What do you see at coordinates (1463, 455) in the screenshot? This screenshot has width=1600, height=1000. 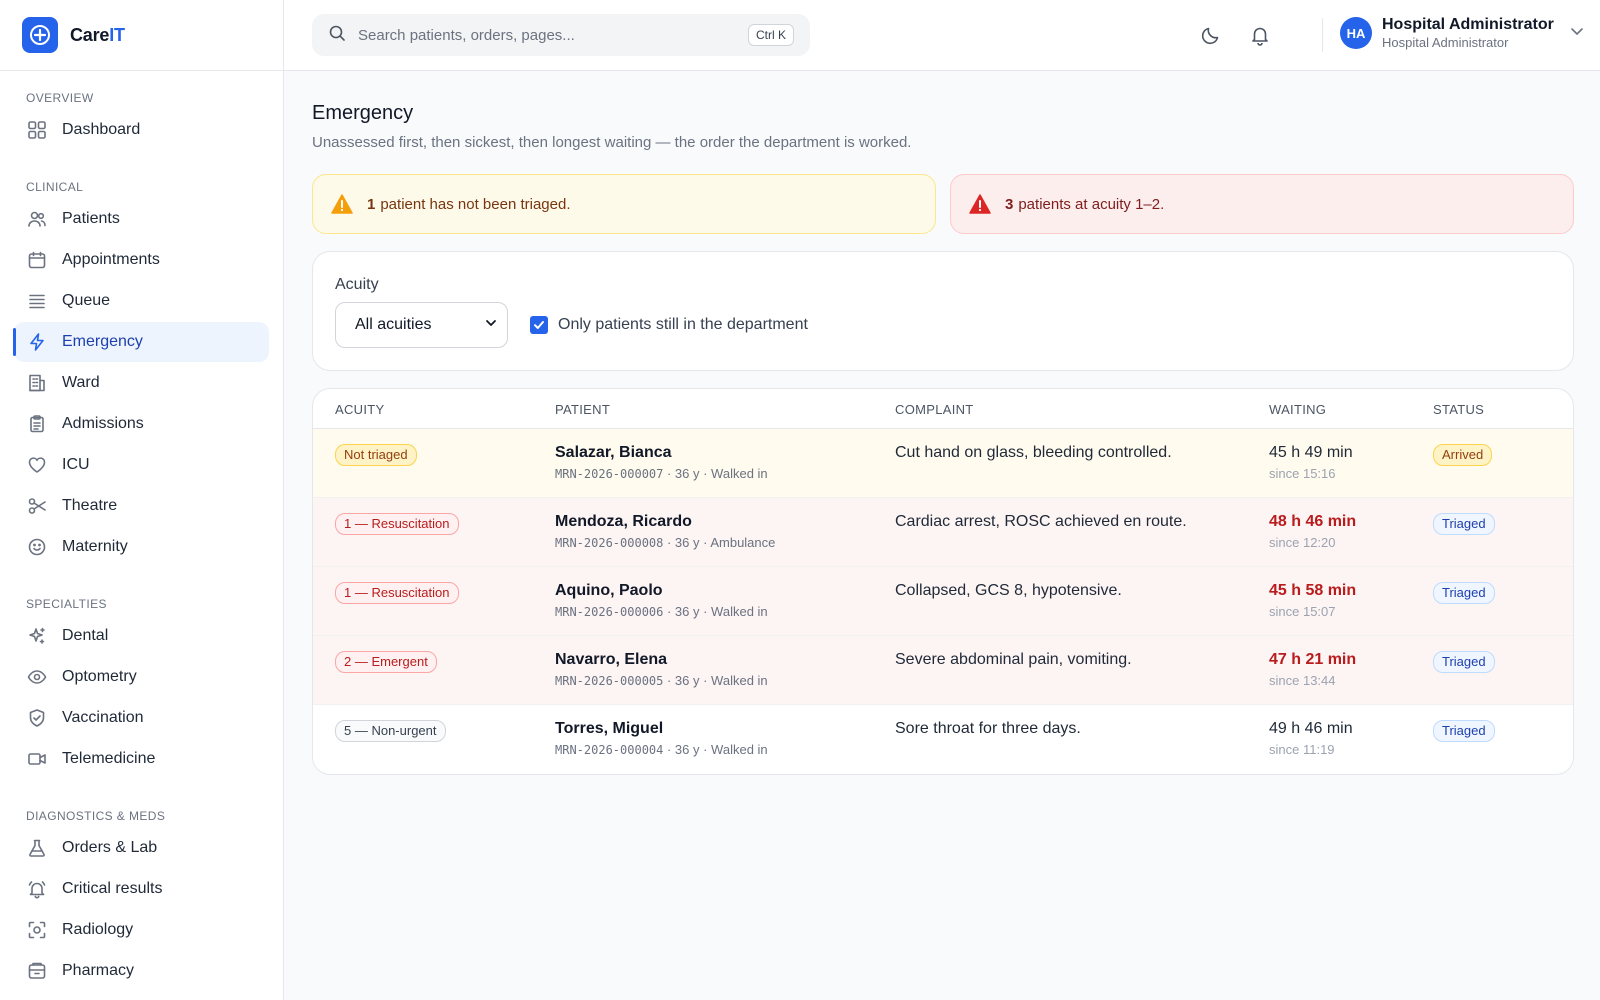 I see `status-badge: Arrived` at bounding box center [1463, 455].